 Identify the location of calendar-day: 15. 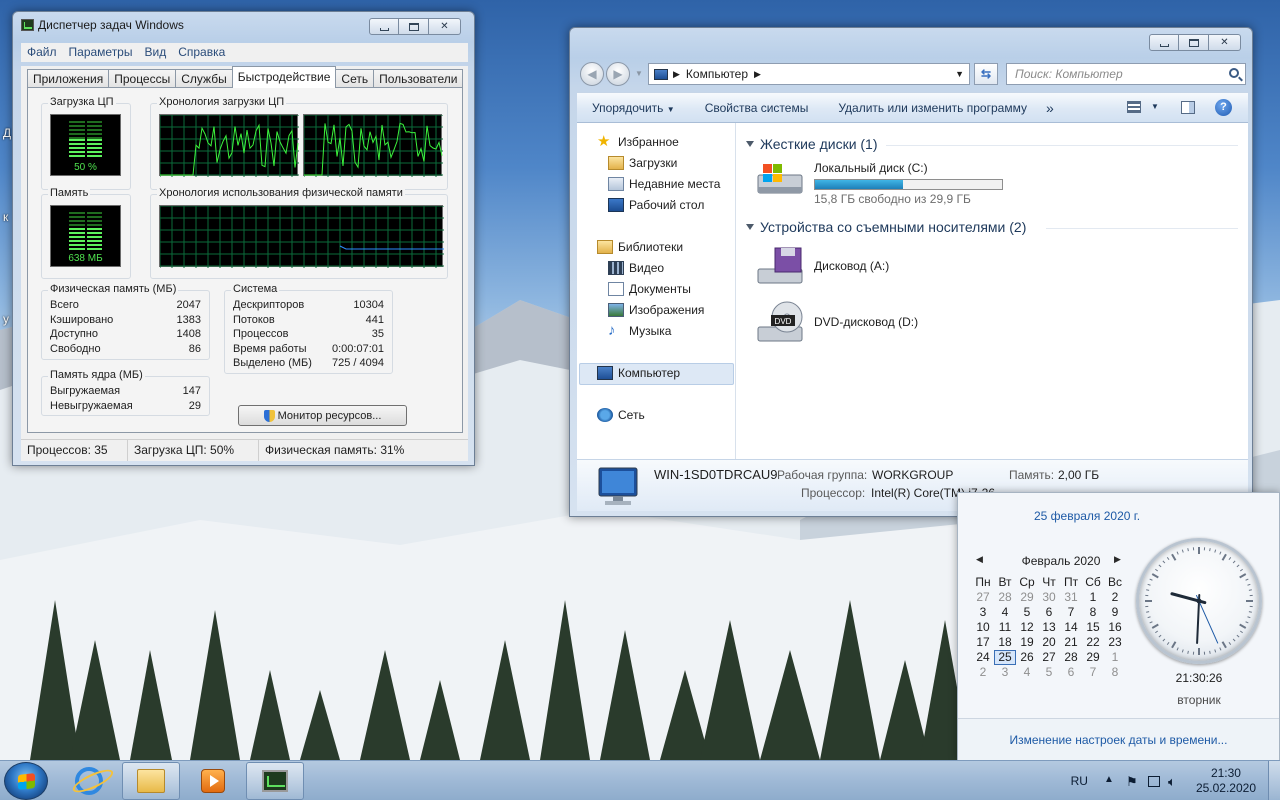
(1093, 627).